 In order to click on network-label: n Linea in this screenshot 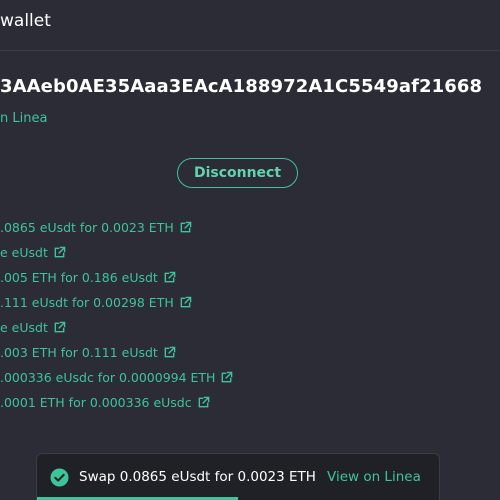, I will do `click(24, 118)`.